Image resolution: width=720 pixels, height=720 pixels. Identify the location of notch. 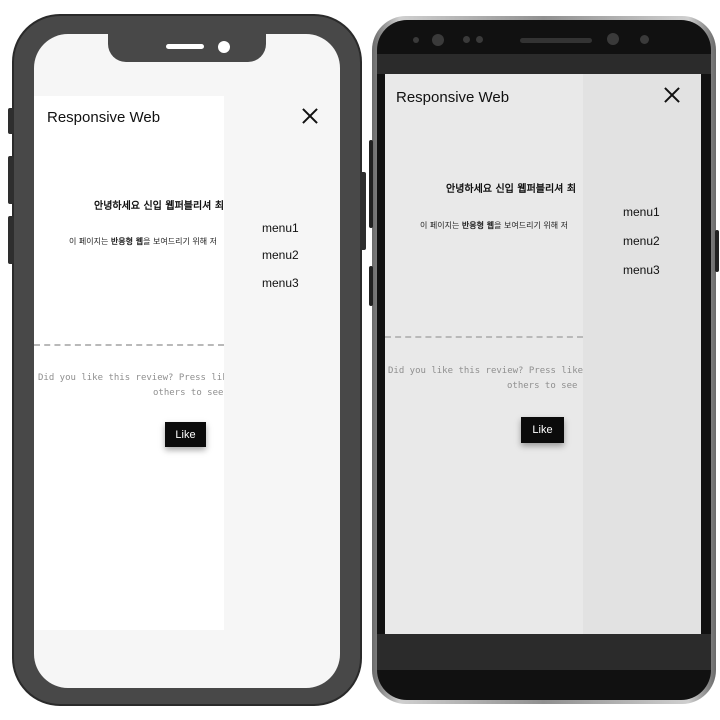
(187, 48).